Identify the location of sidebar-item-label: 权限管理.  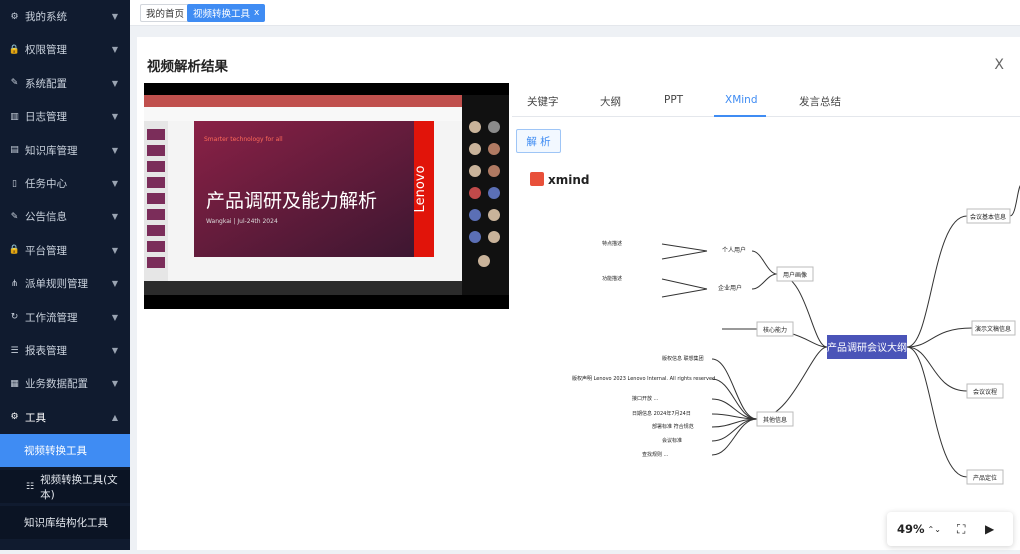
(46, 50).